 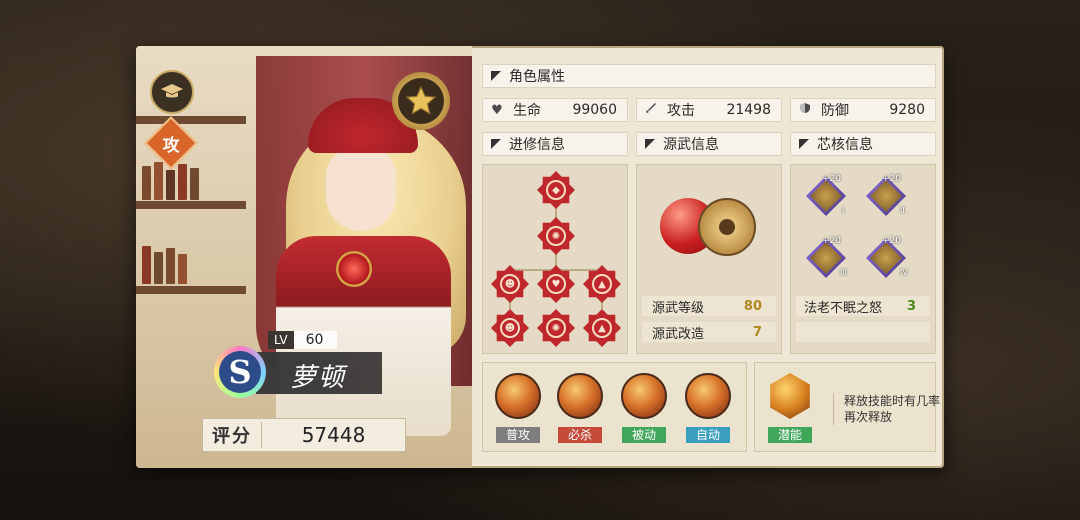 I want to click on weapon-refine-row: 源武改造 7, so click(x=709, y=332).